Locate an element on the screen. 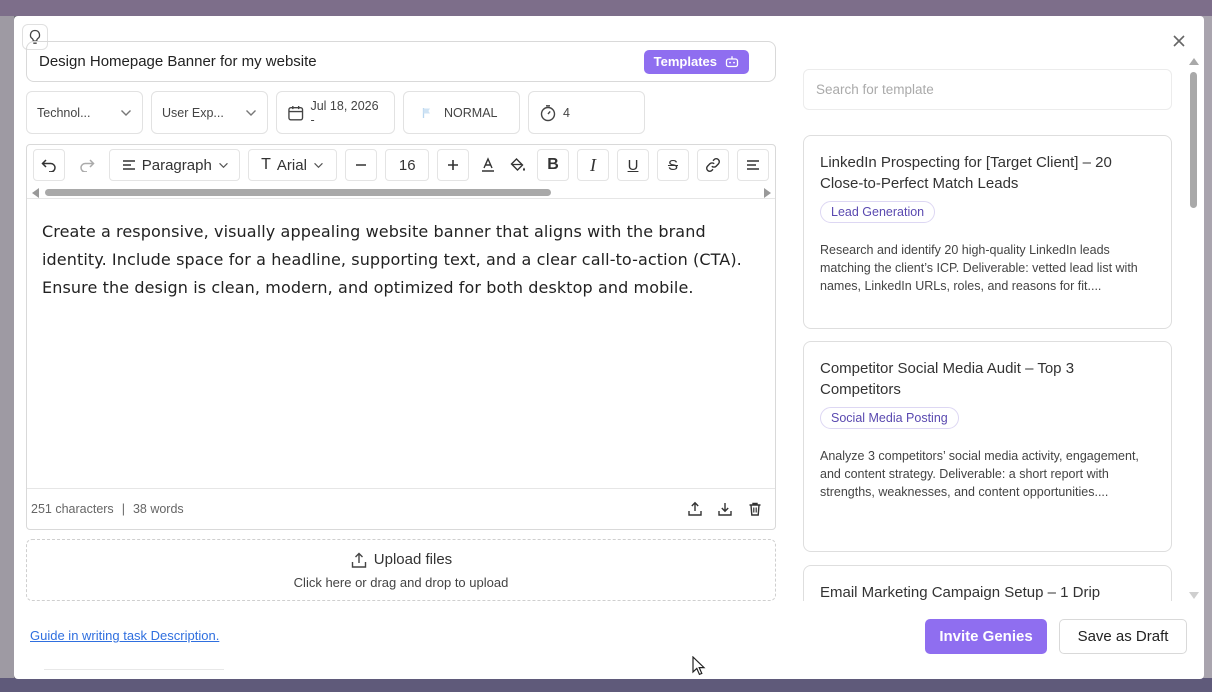  strikethrough-icon: S is located at coordinates (672, 165).